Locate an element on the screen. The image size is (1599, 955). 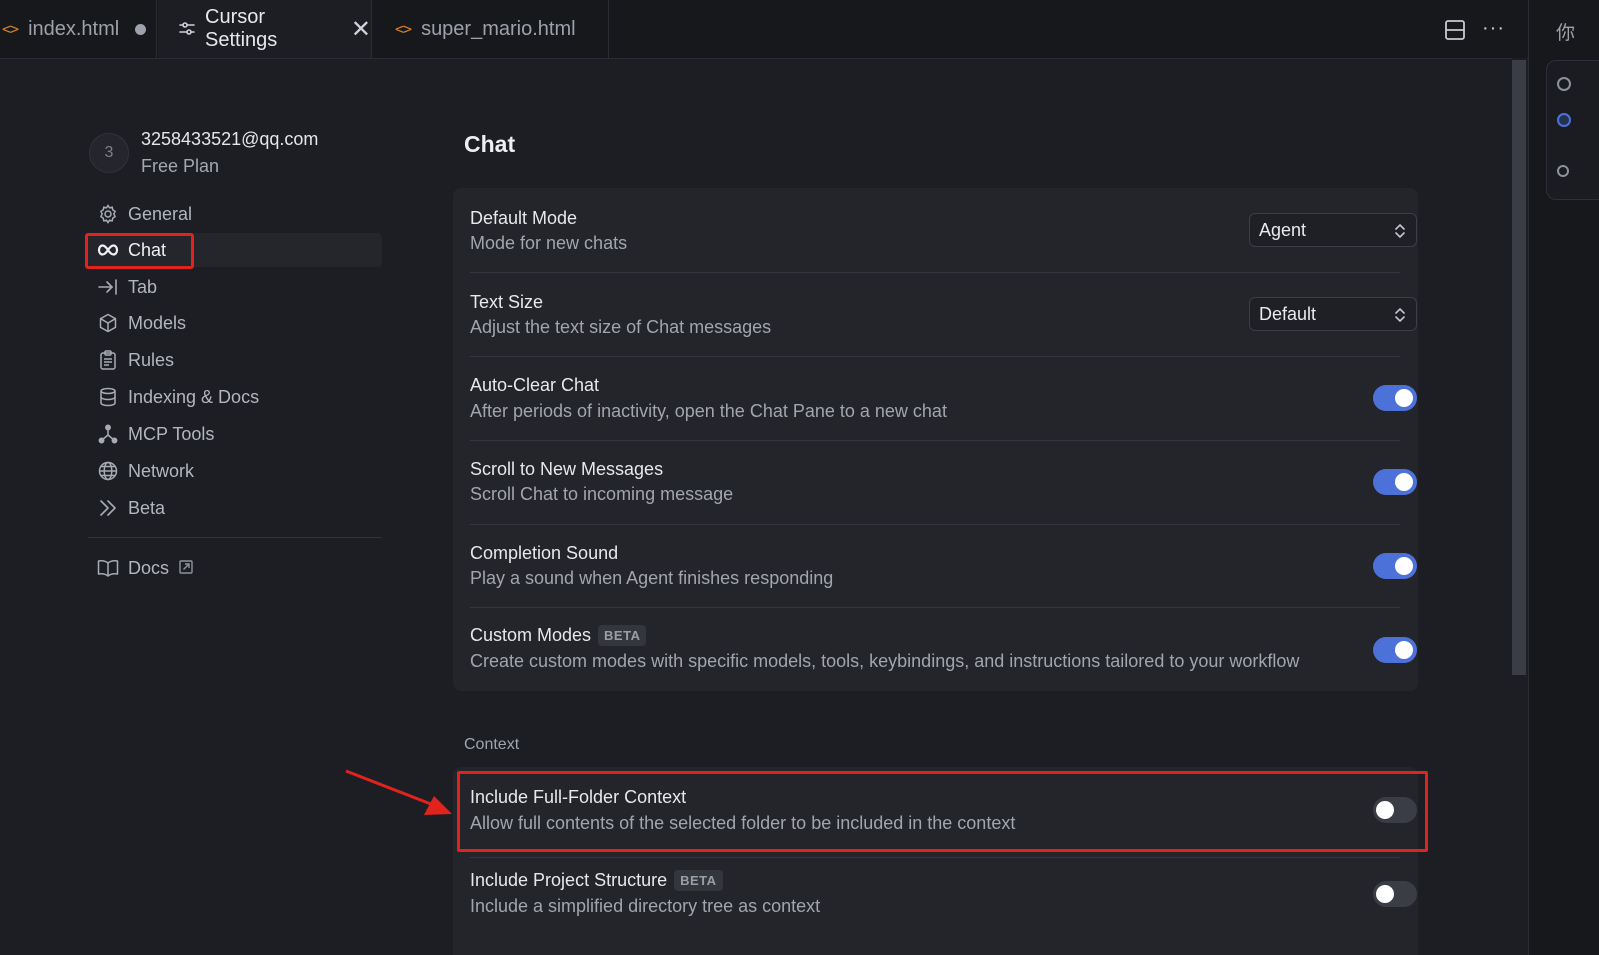
close-icon: ✕ is located at coordinates (361, 29).